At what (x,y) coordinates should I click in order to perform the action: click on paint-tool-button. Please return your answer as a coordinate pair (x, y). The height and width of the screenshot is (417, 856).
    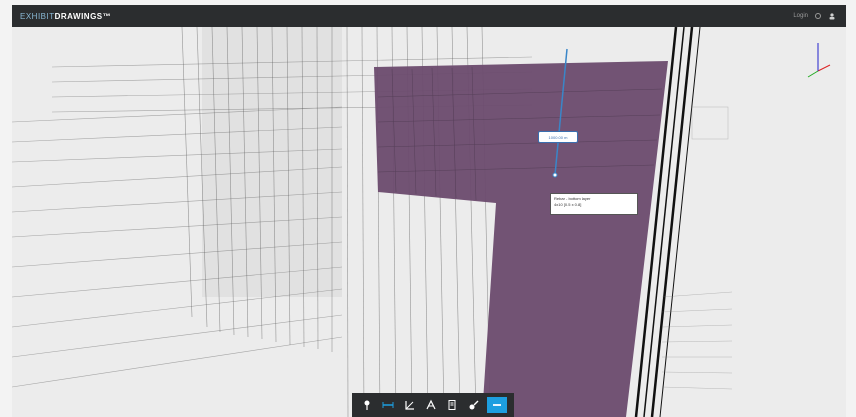
    Looking at the image, I should click on (474, 405).